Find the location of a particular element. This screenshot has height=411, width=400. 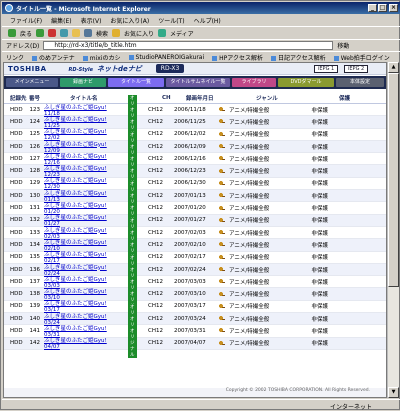

row-genre: アニメ/特撮全般 is located at coordinates (249, 110).